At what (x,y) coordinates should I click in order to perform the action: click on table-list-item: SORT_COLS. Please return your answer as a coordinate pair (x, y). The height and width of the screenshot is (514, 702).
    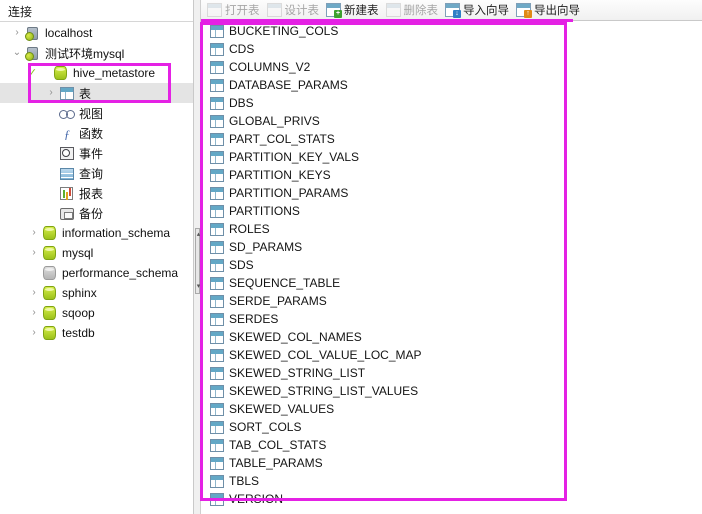
    Looking at the image, I should click on (310, 427).